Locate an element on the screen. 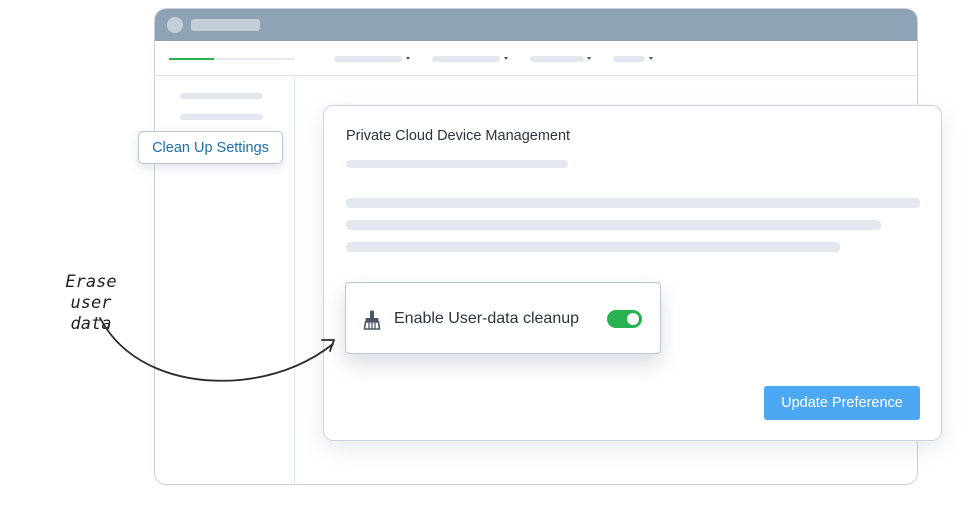 Image resolution: width=980 pixels, height=521 pixels. title-bar is located at coordinates (536, 25).